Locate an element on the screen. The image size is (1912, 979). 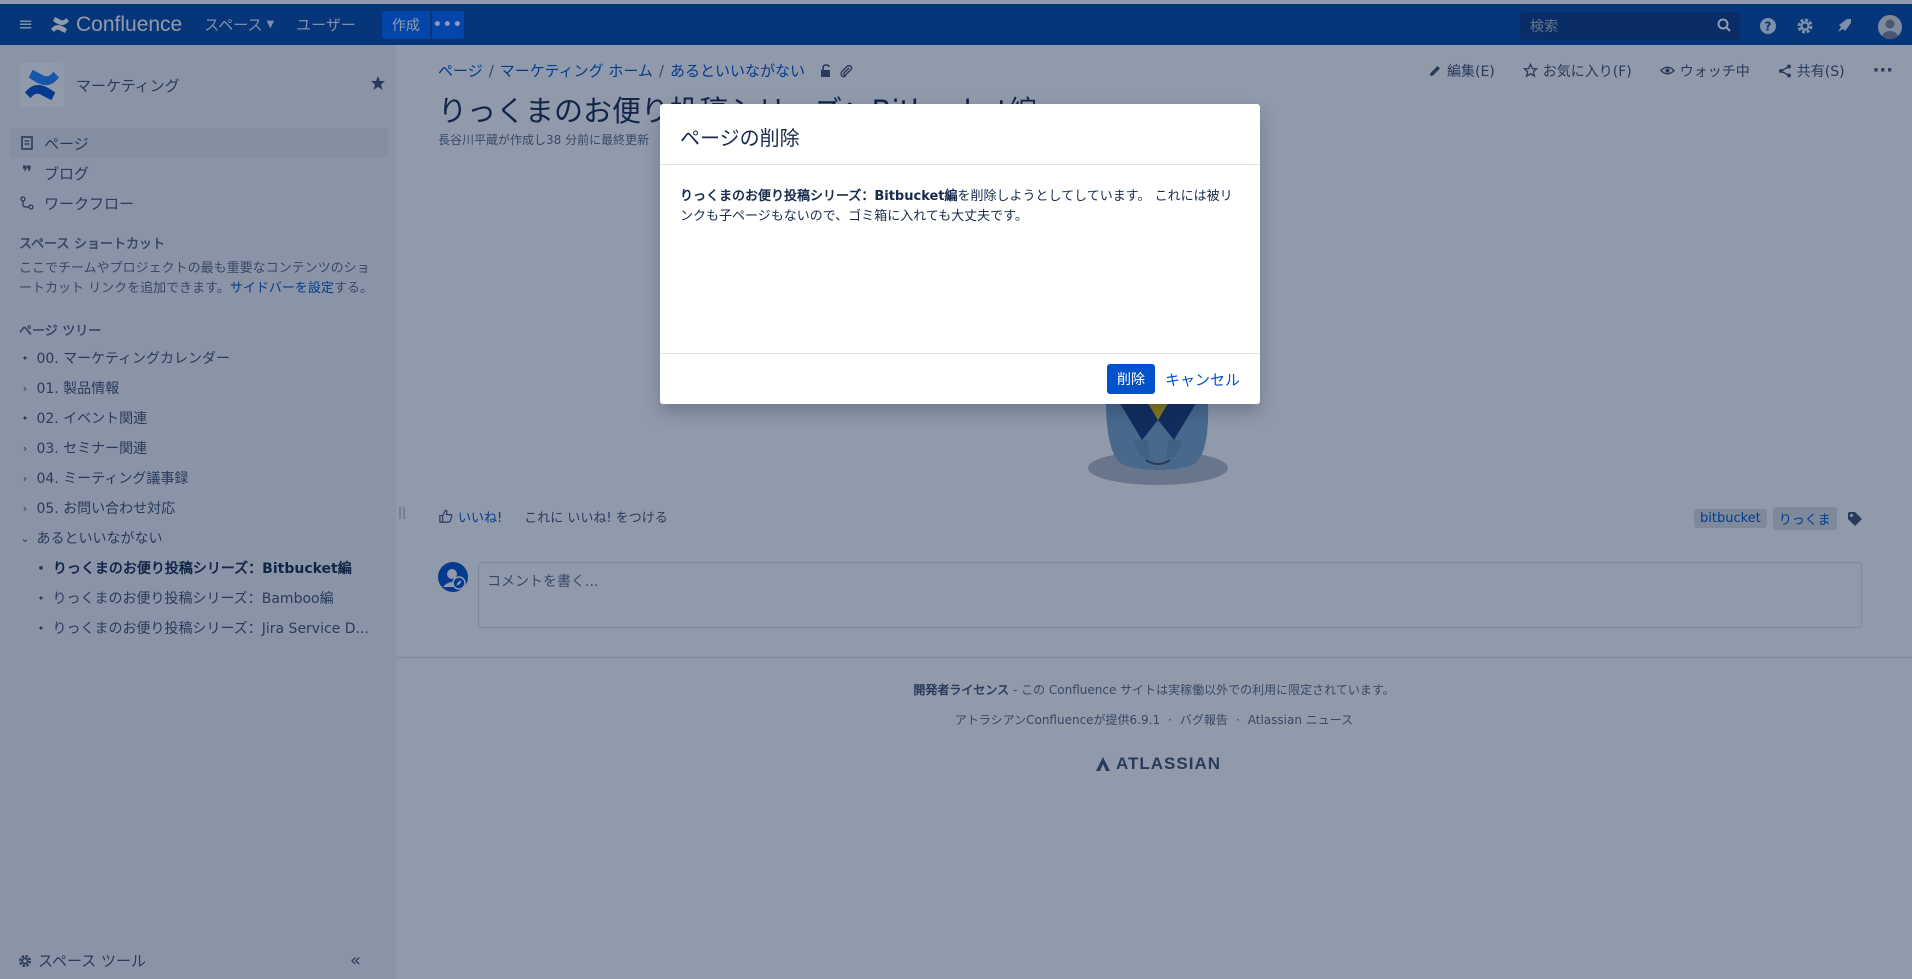
dialog-title: ページの削除 is located at coordinates (960, 134).